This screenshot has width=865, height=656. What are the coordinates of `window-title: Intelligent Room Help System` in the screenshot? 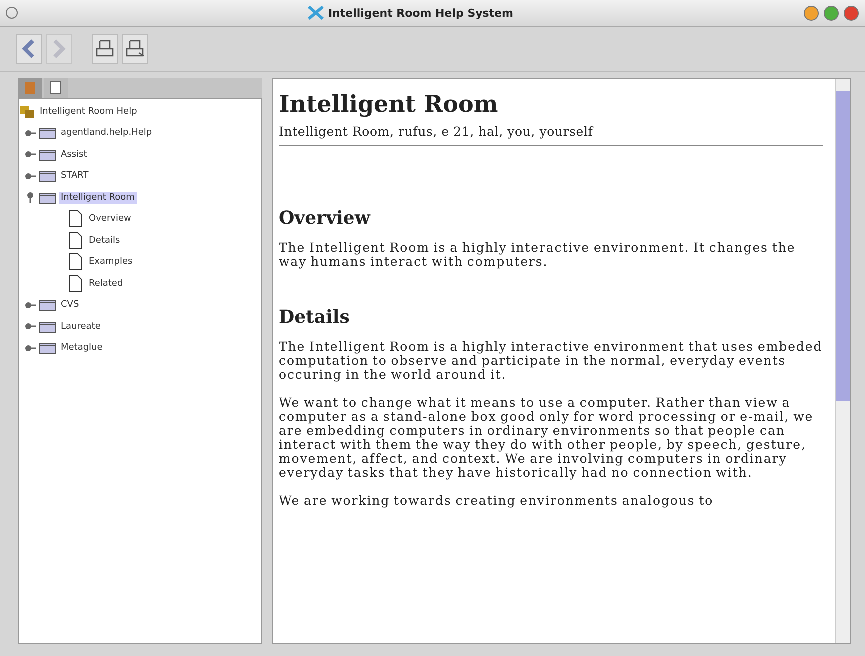 It's located at (421, 13).